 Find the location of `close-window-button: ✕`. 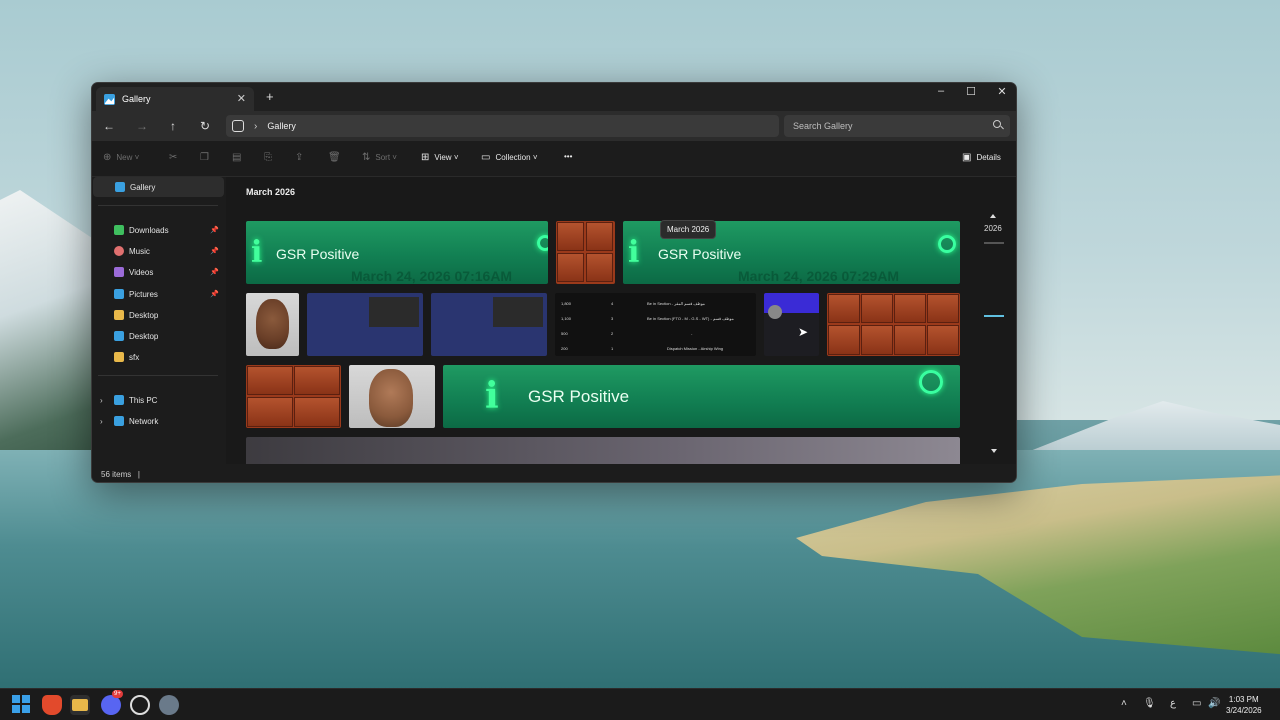

close-window-button: ✕ is located at coordinates (1001, 91).